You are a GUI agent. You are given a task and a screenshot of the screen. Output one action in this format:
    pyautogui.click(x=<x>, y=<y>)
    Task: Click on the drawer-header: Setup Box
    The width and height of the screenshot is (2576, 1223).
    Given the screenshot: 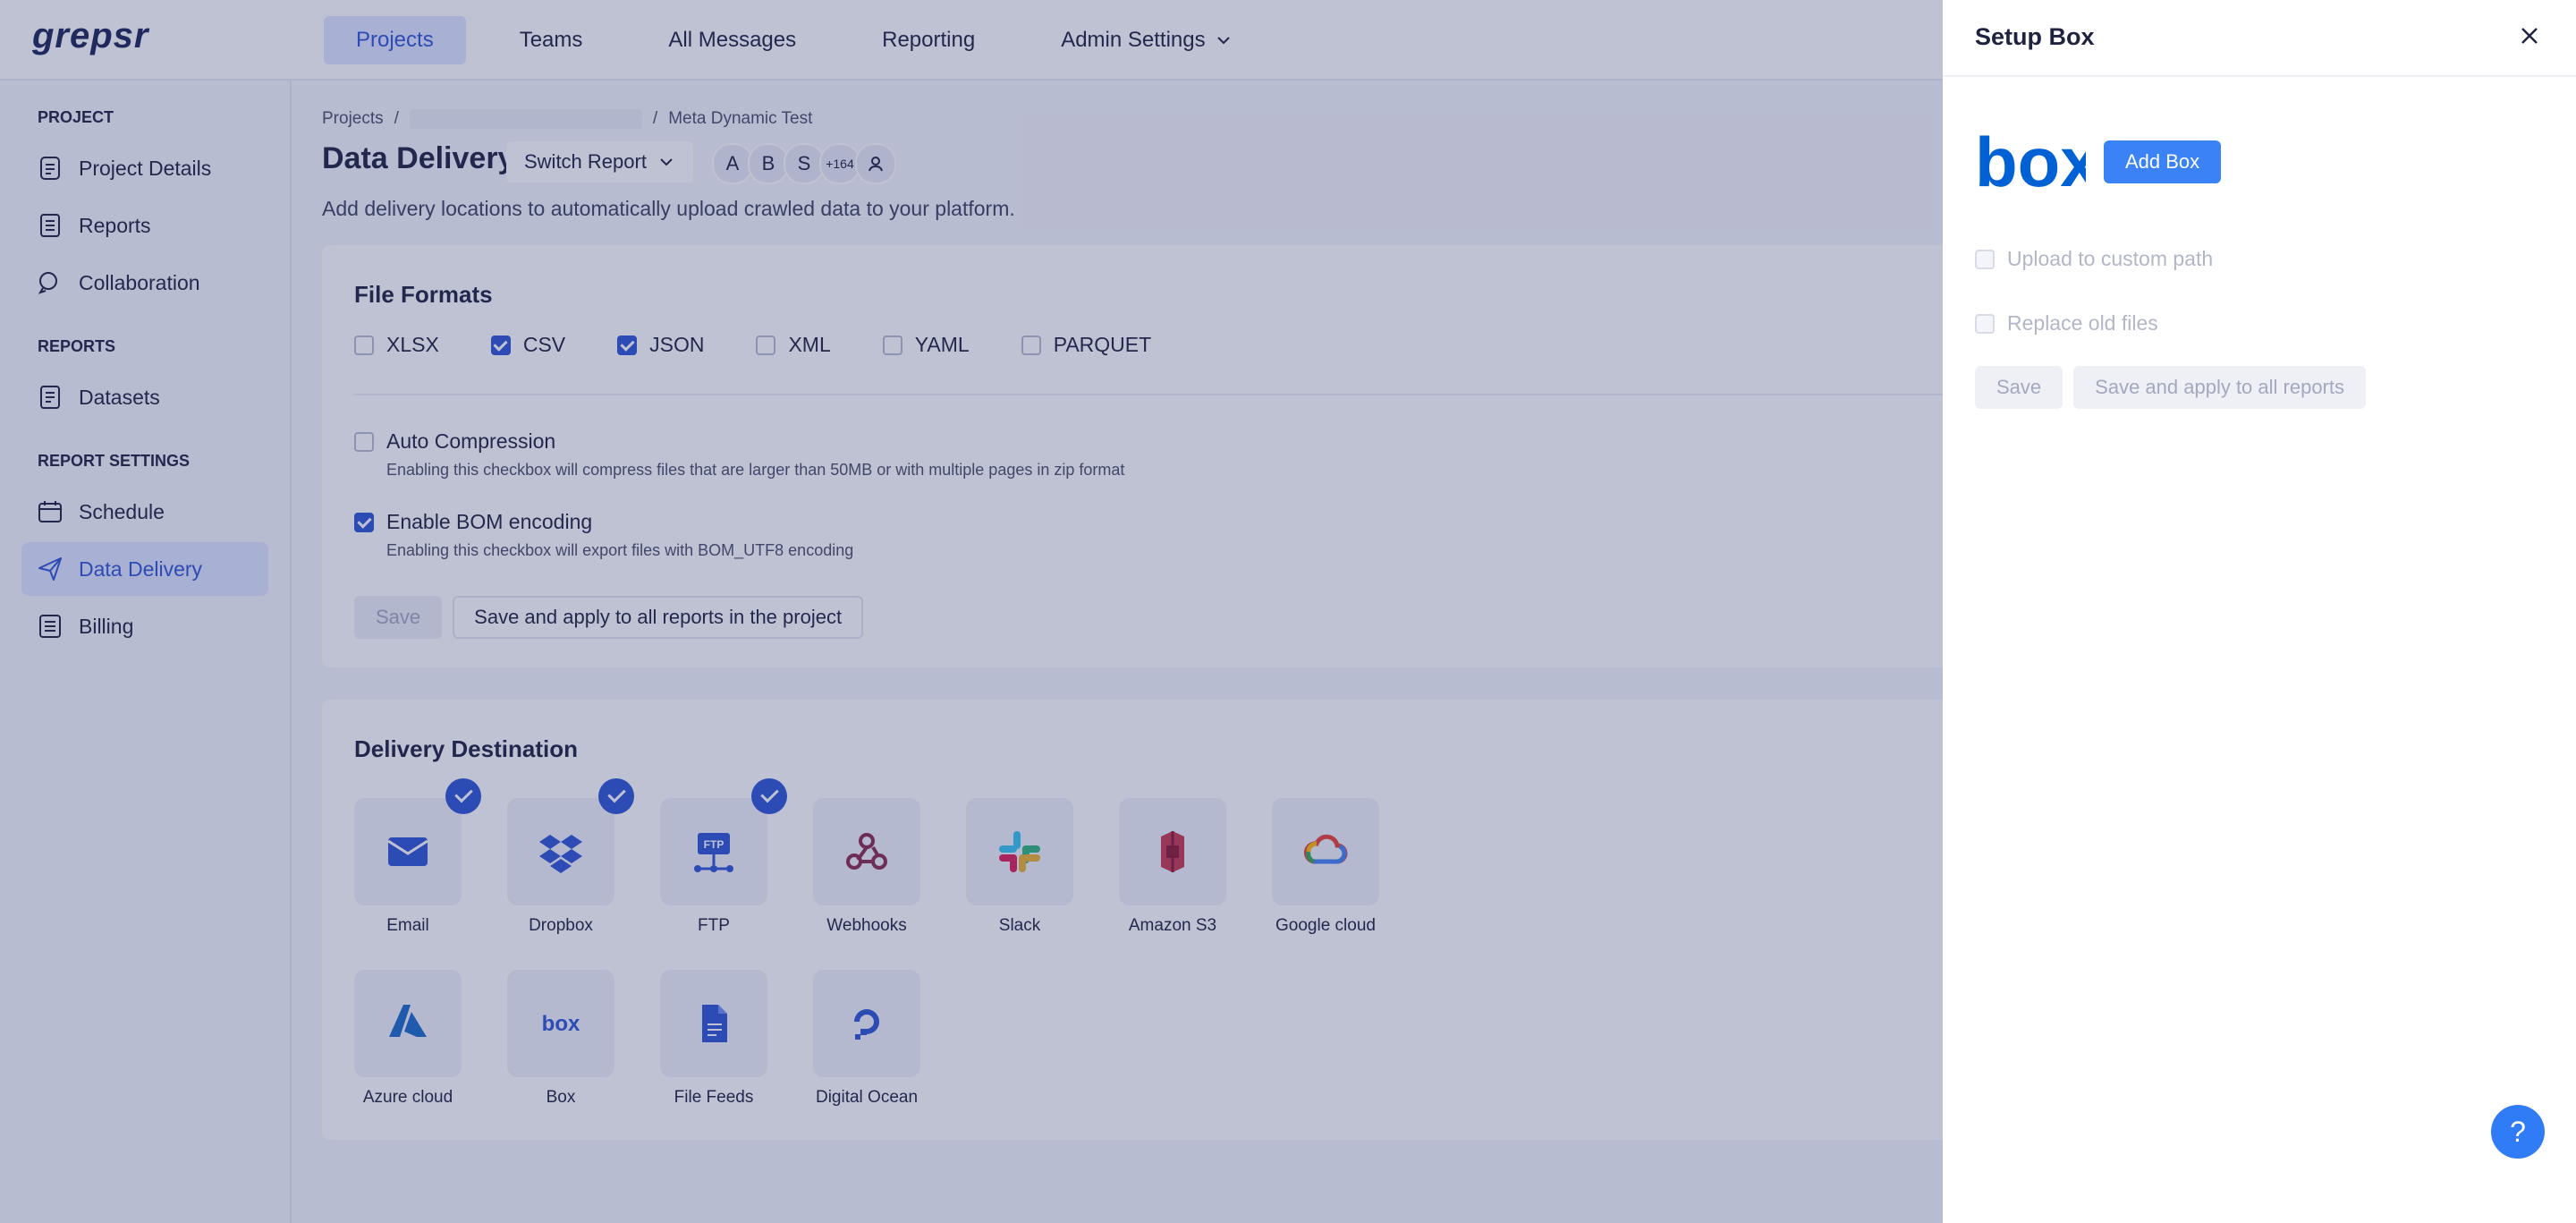 What is the action you would take?
    pyautogui.click(x=2259, y=38)
    